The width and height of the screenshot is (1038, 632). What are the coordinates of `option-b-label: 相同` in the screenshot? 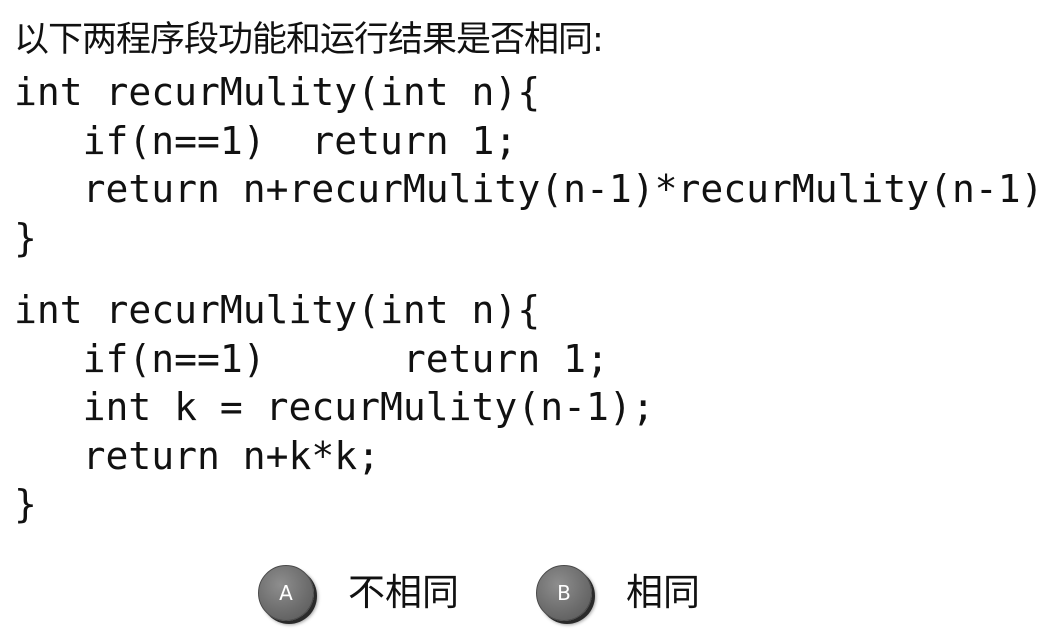 It's located at (663, 592).